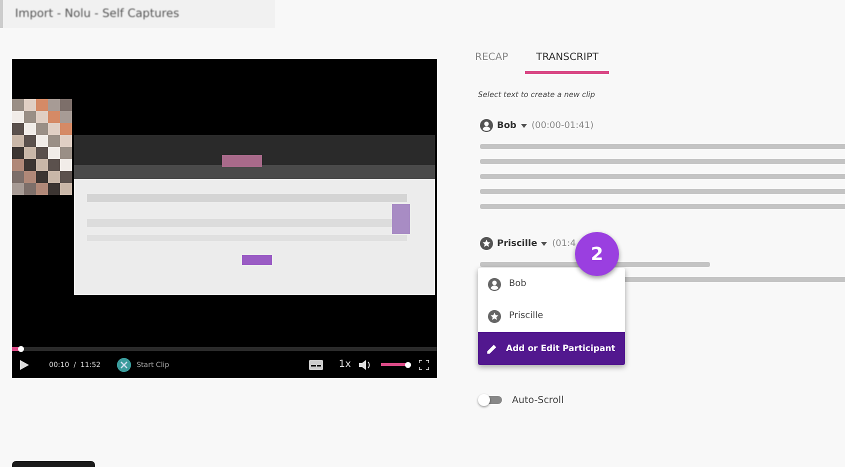  What do you see at coordinates (224, 349) in the screenshot?
I see `progress-track` at bounding box center [224, 349].